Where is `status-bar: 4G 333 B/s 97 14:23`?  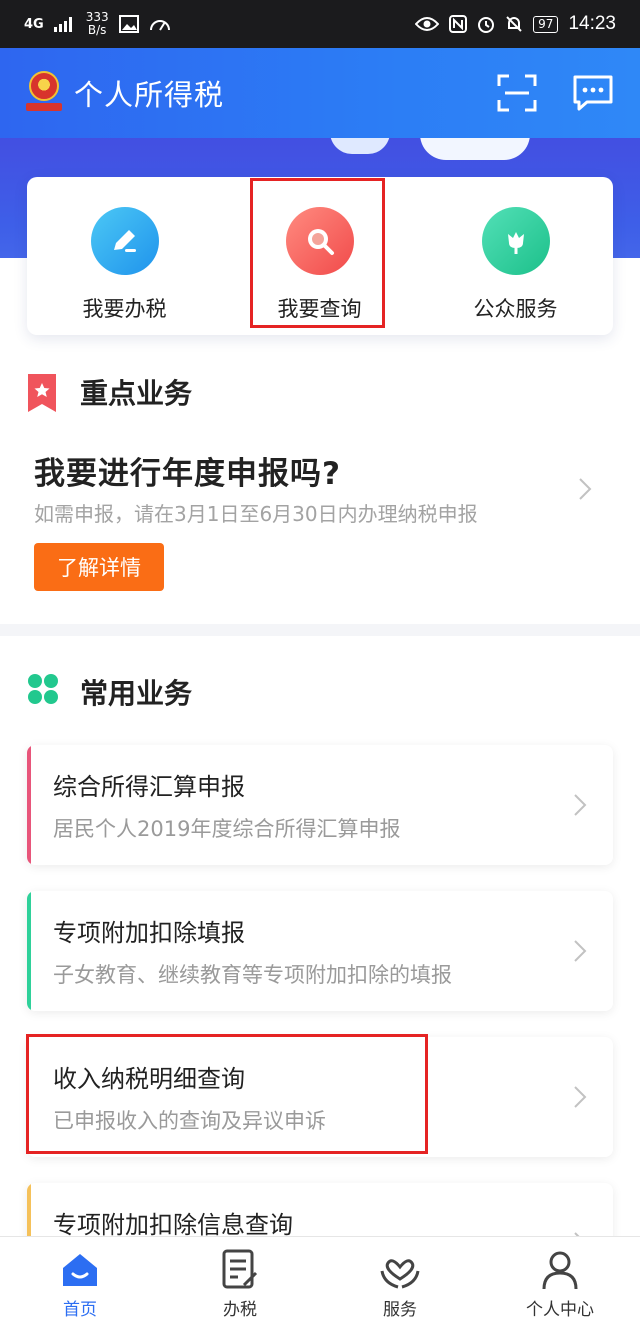 status-bar: 4G 333 B/s 97 14:23 is located at coordinates (320, 24).